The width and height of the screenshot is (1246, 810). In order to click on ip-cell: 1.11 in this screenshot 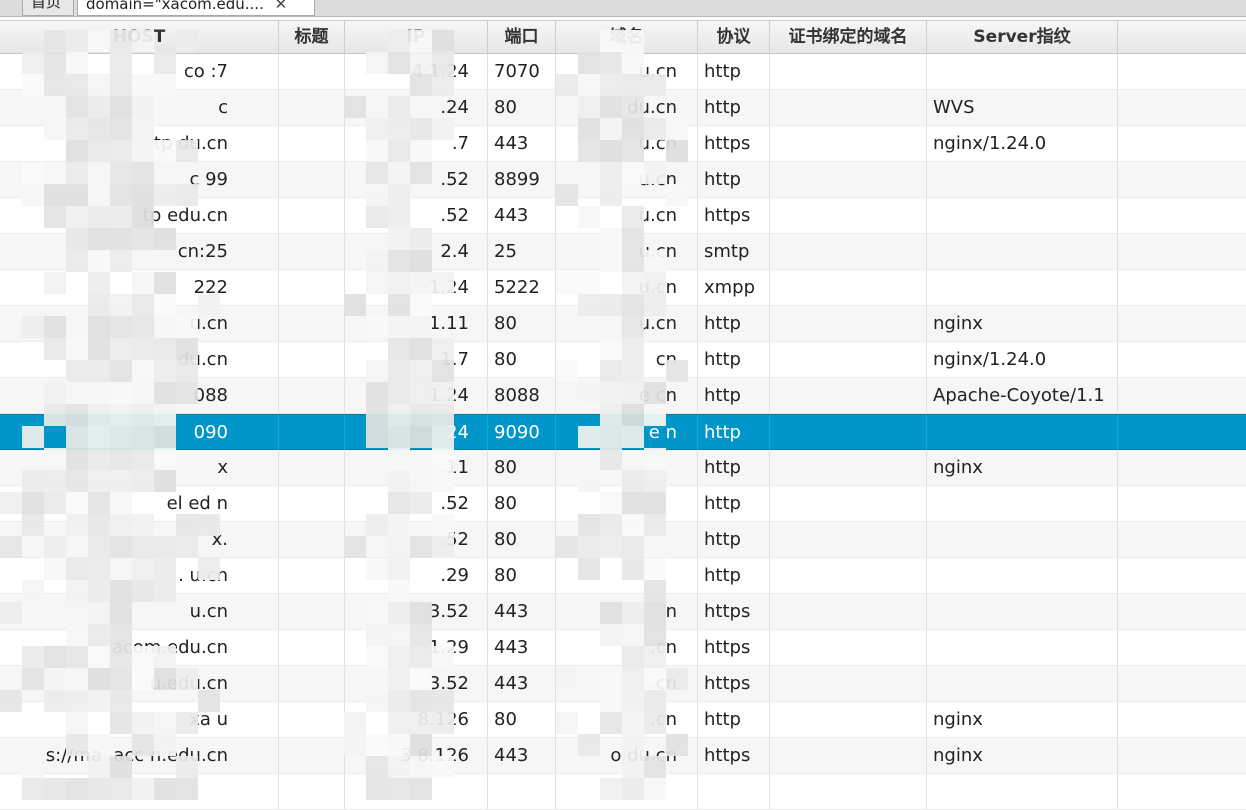, I will do `click(416, 323)`.